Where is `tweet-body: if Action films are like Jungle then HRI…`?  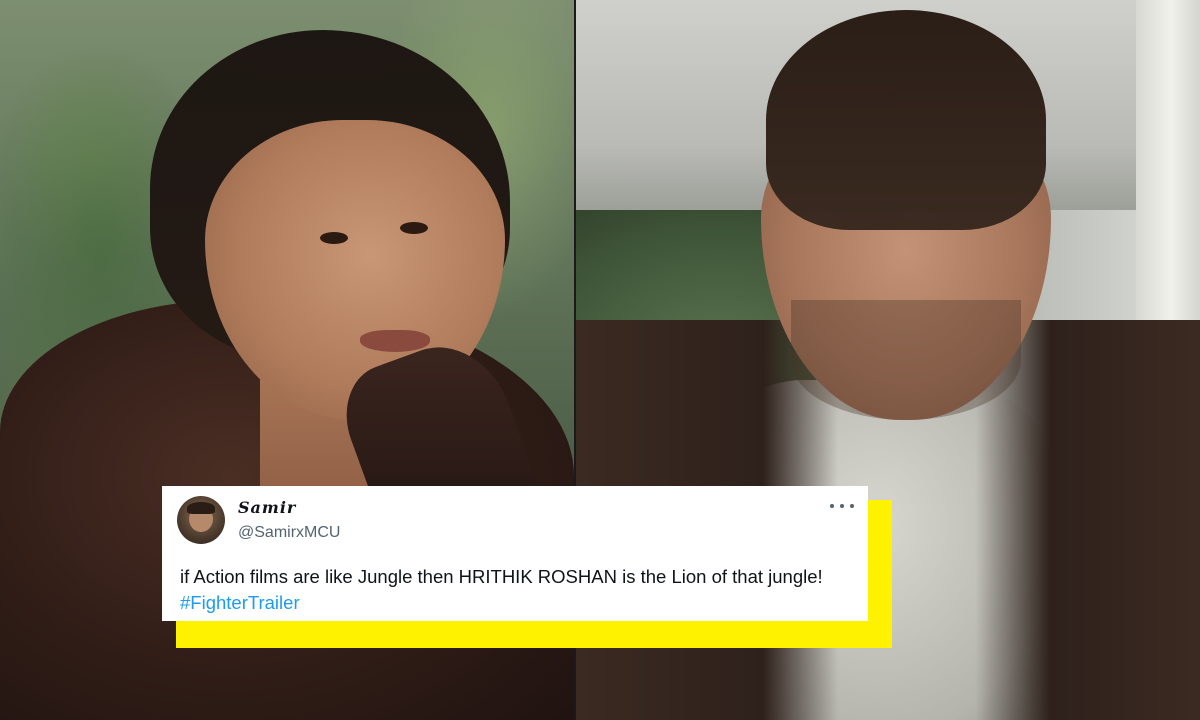
tweet-body: if Action films are like Jungle then HRI… is located at coordinates (501, 576).